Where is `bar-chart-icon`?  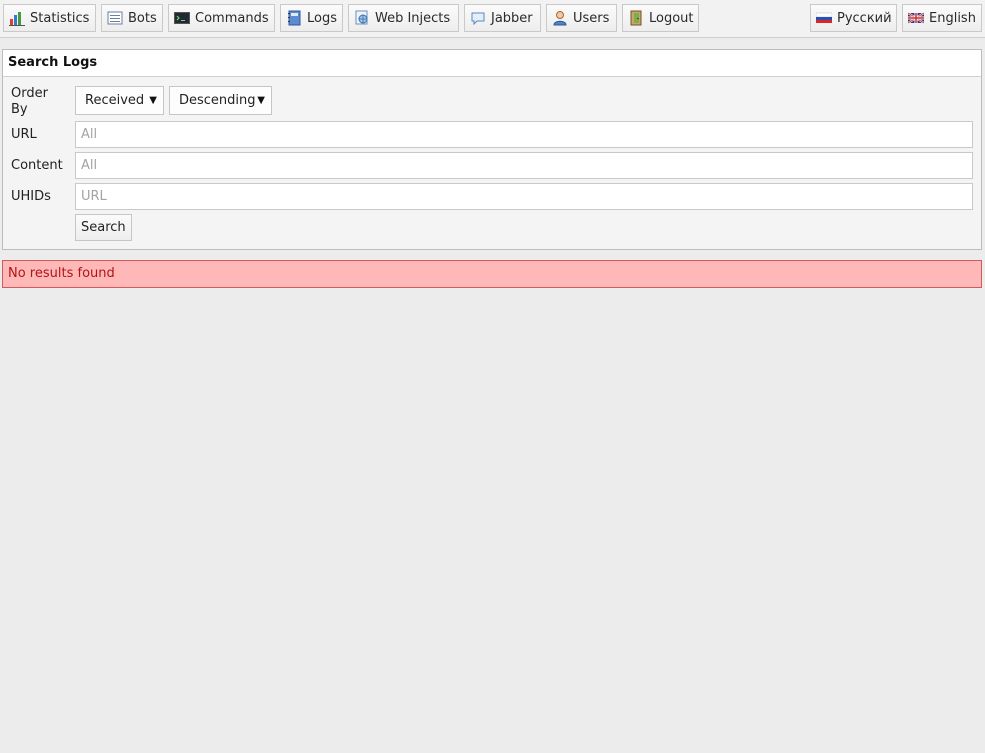 bar-chart-icon is located at coordinates (17, 18).